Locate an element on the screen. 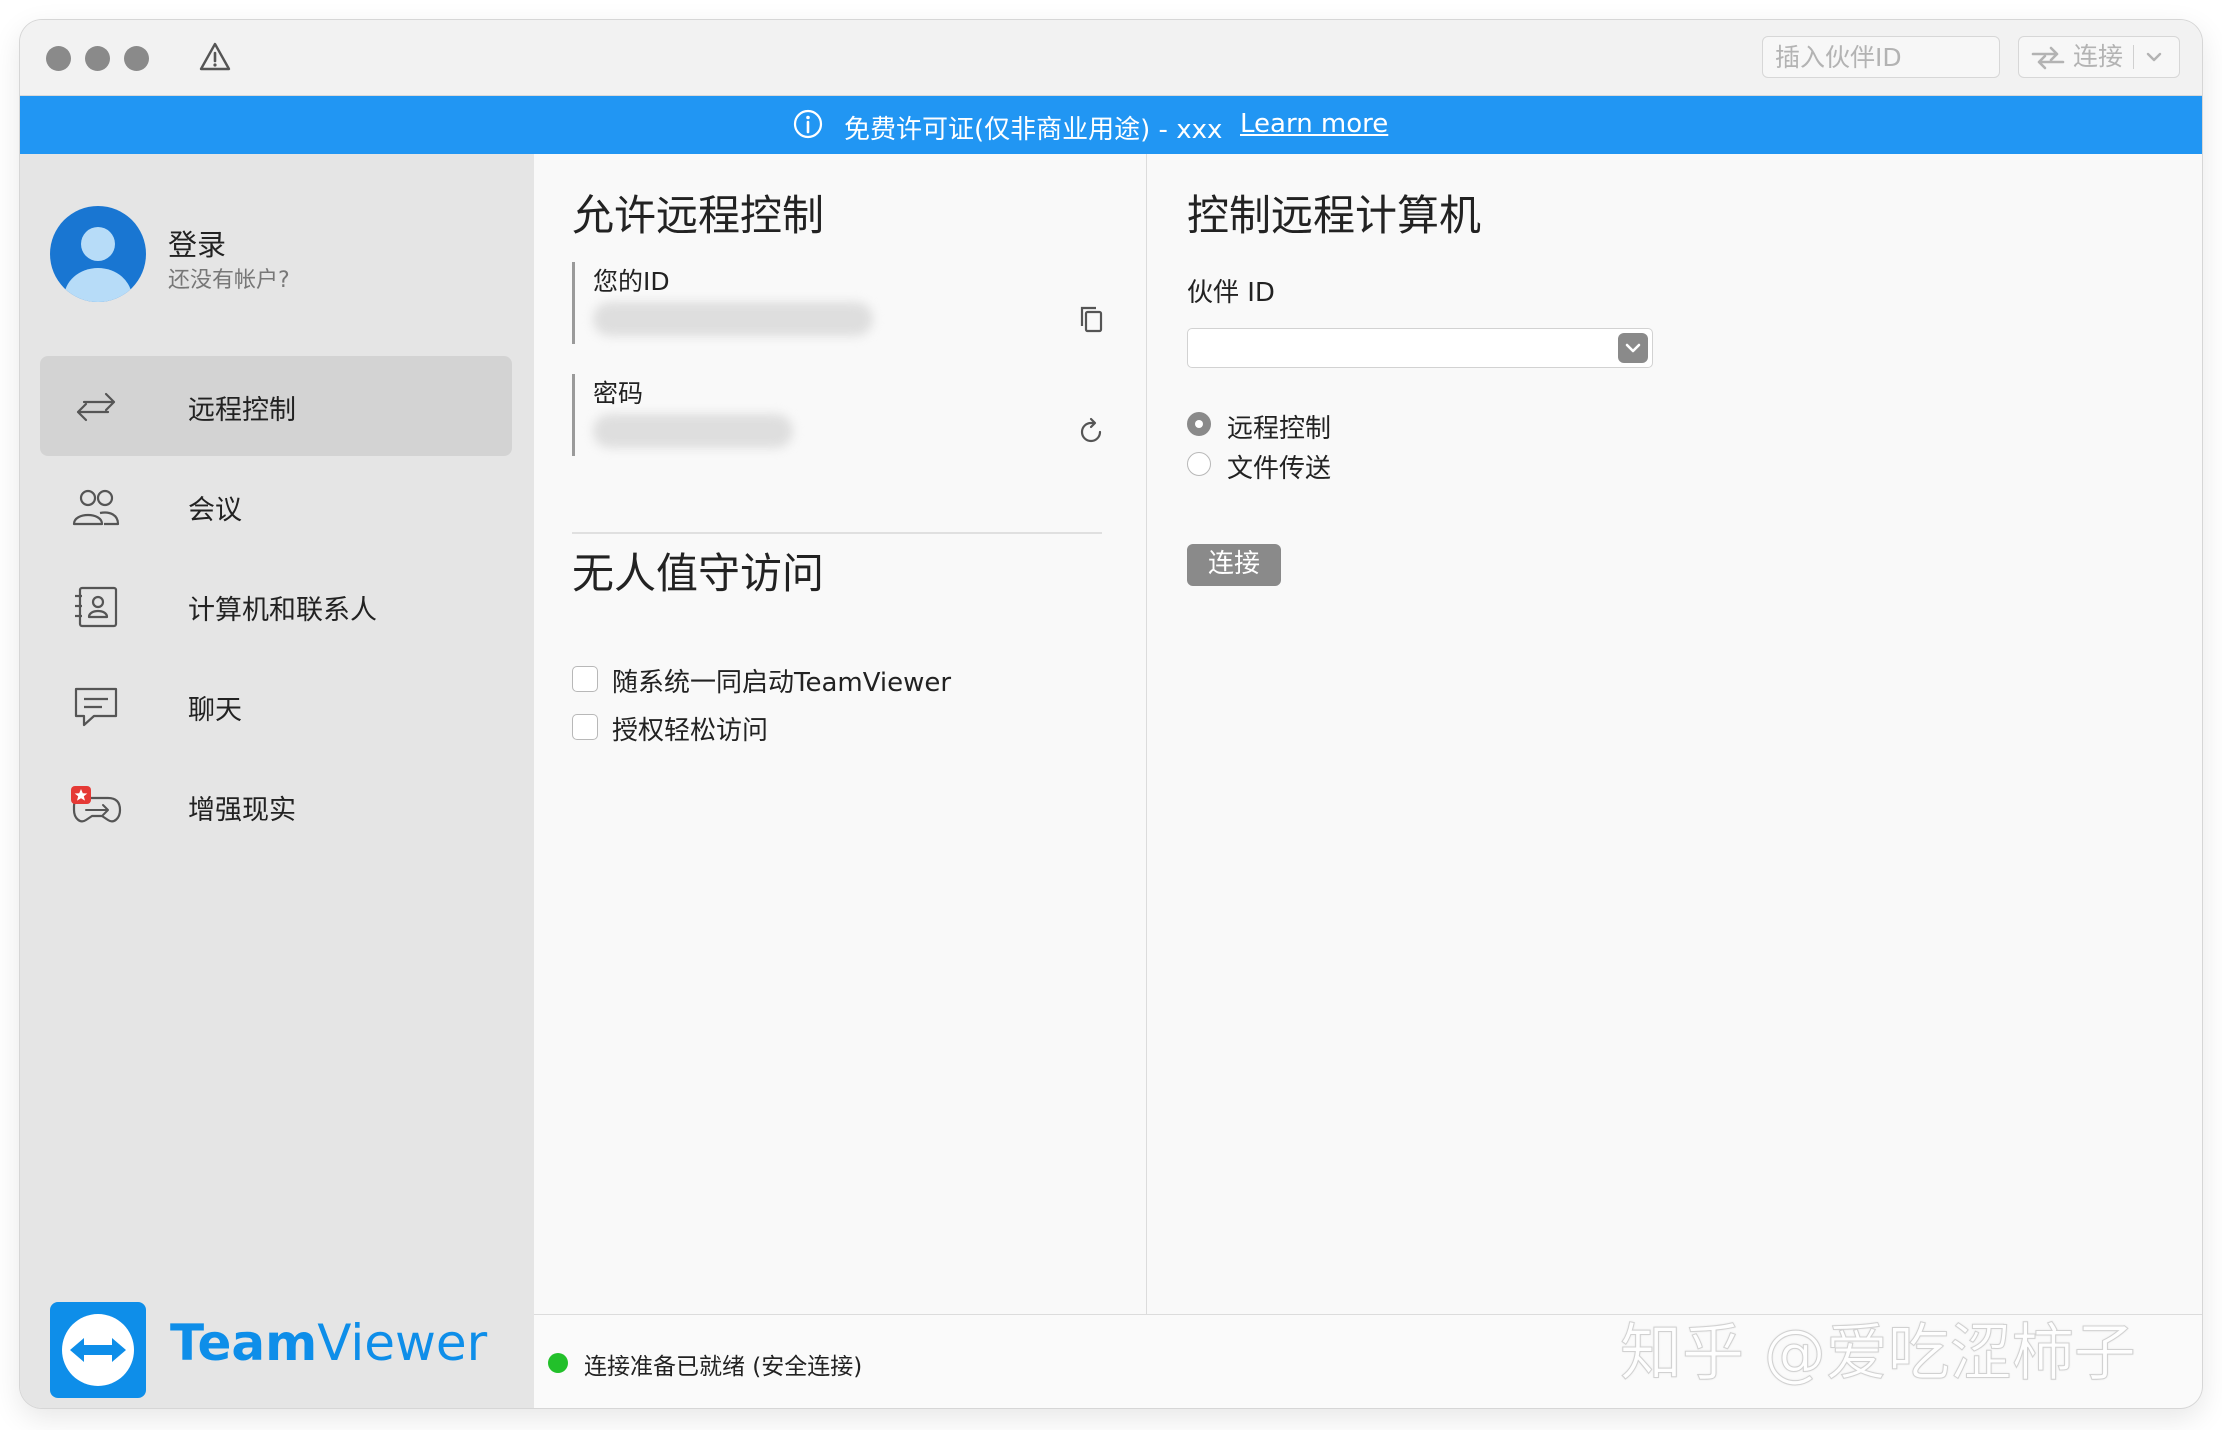 The height and width of the screenshot is (1430, 2222). signup-link: 还没有帐户? is located at coordinates (229, 278).